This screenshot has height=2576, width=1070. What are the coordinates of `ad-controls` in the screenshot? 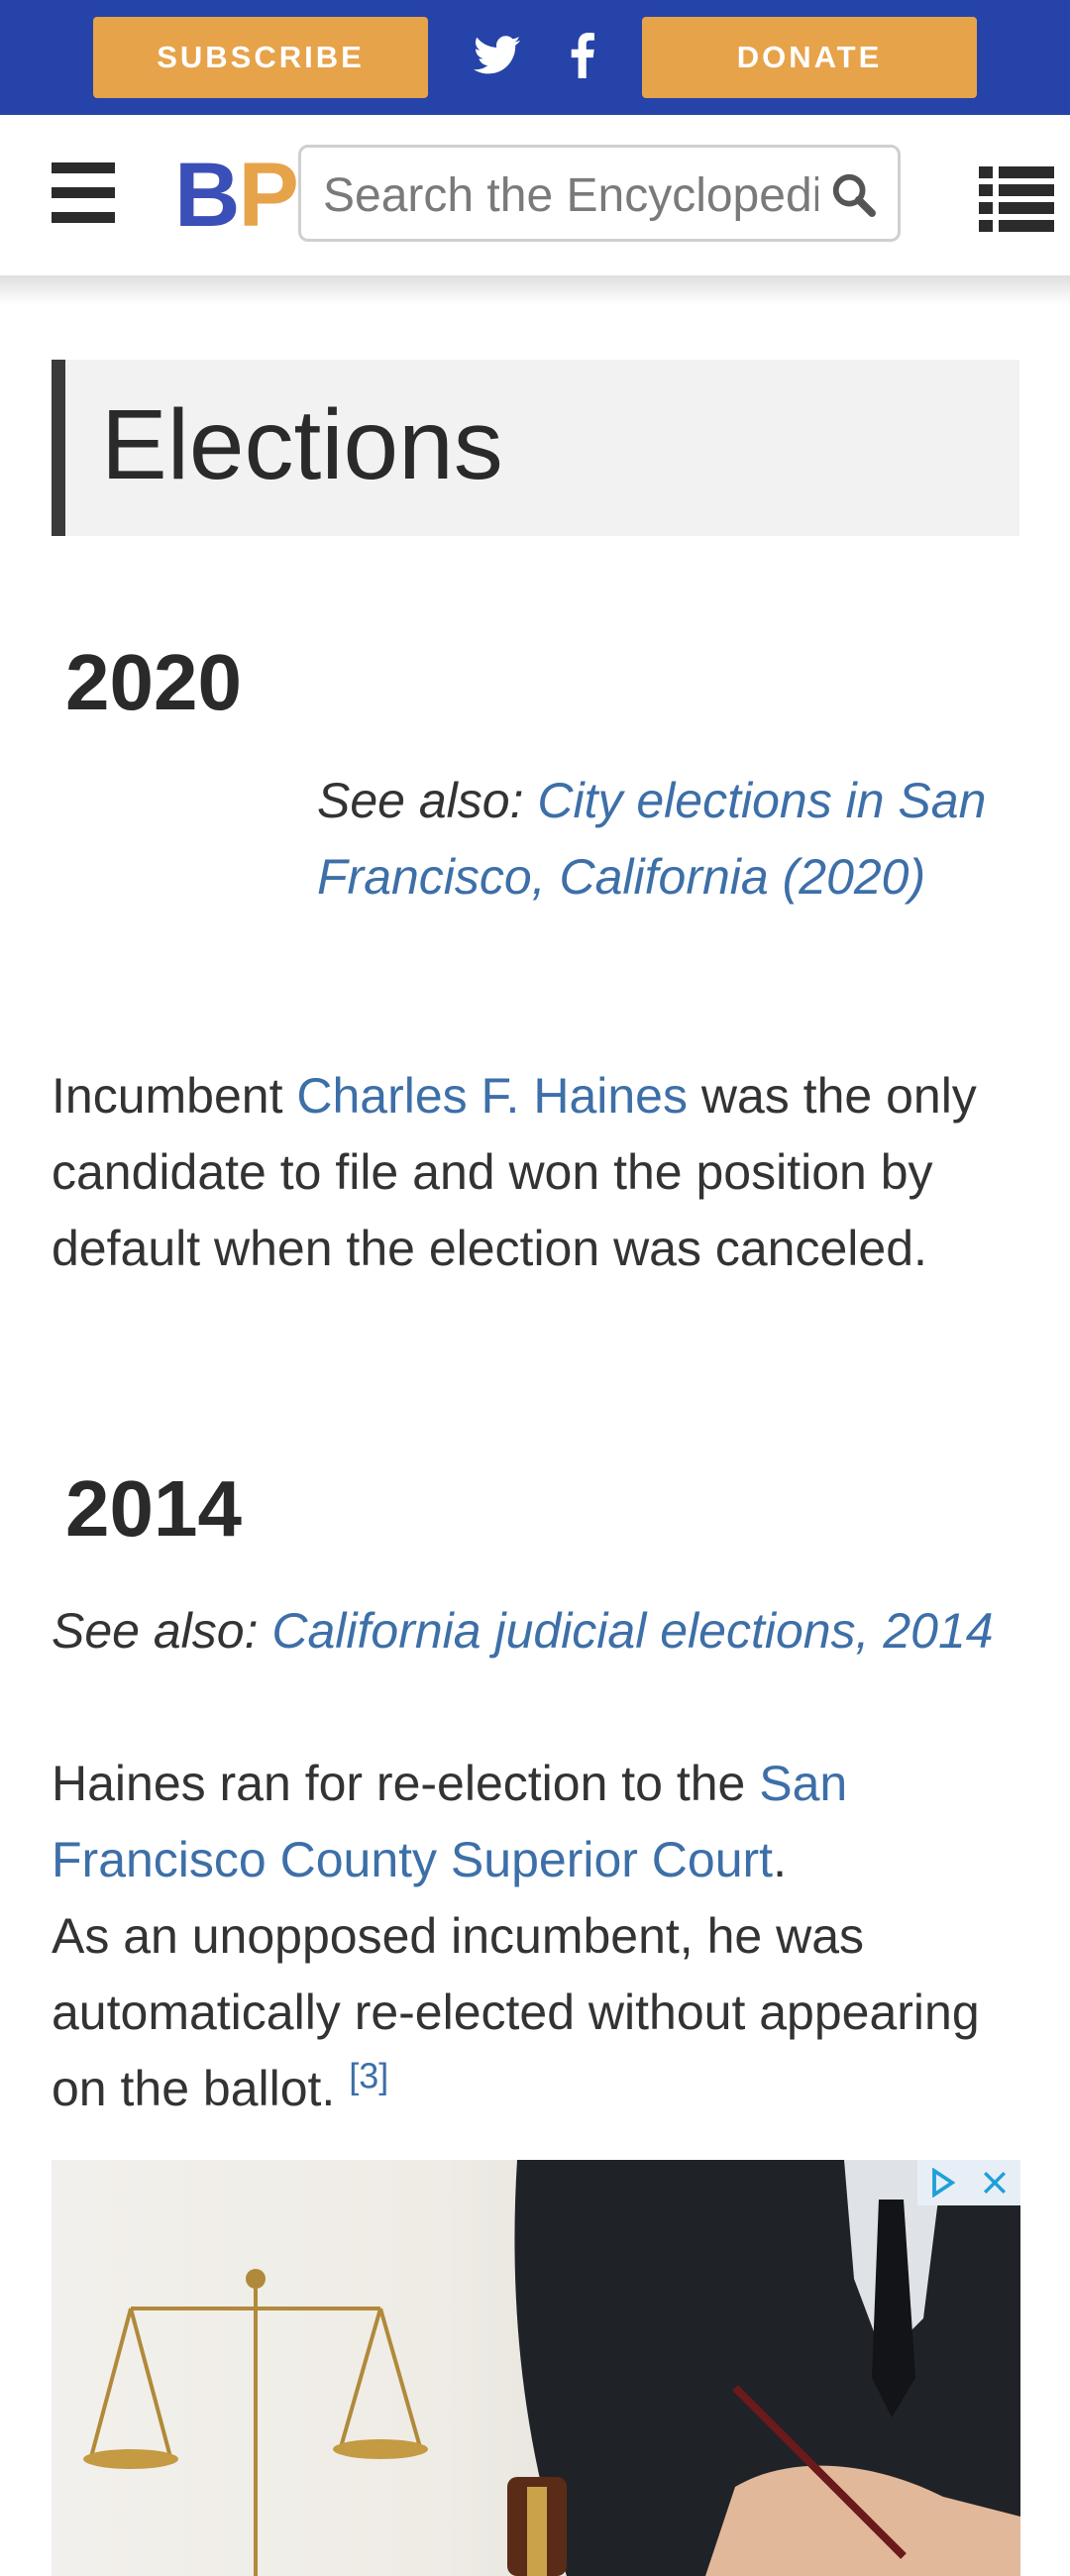 It's located at (968, 2182).